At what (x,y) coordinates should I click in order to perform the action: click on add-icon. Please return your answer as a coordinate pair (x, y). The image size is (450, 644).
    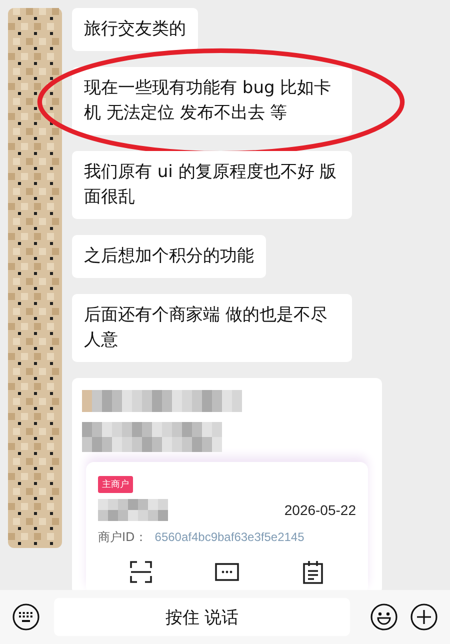
    Looking at the image, I should click on (424, 617).